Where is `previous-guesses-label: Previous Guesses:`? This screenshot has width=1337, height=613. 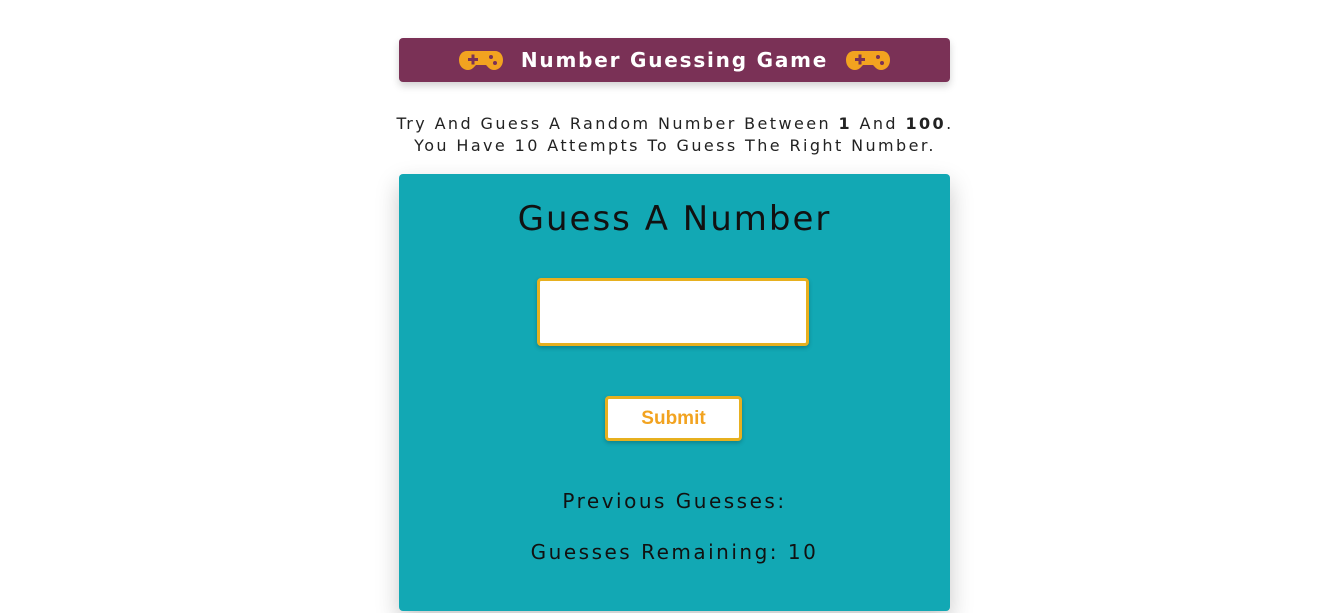 previous-guesses-label: Previous Guesses: is located at coordinates (674, 501).